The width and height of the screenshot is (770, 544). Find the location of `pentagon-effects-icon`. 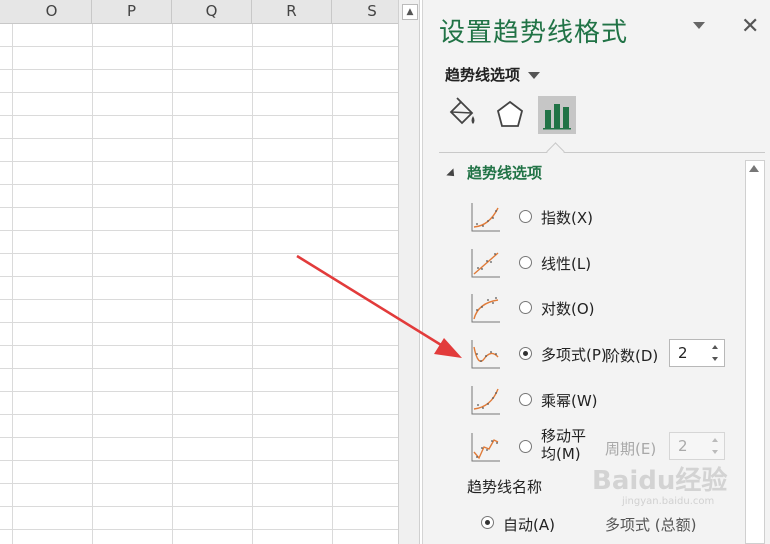

pentagon-effects-icon is located at coordinates (510, 113).